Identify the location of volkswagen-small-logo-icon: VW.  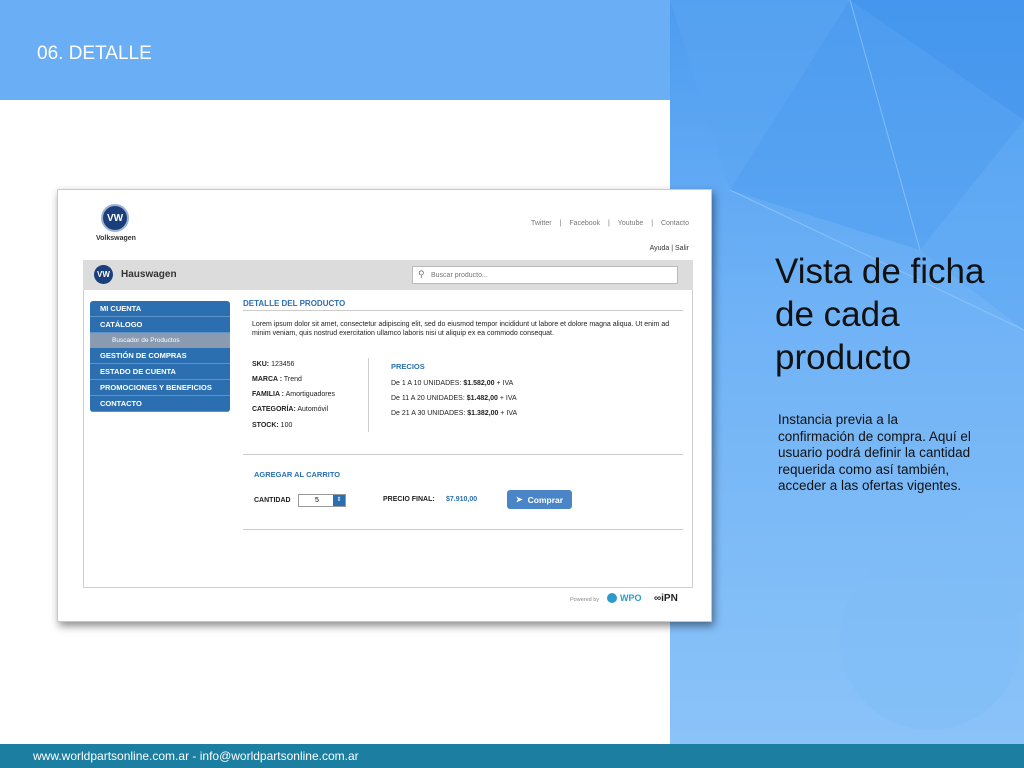
(103, 274).